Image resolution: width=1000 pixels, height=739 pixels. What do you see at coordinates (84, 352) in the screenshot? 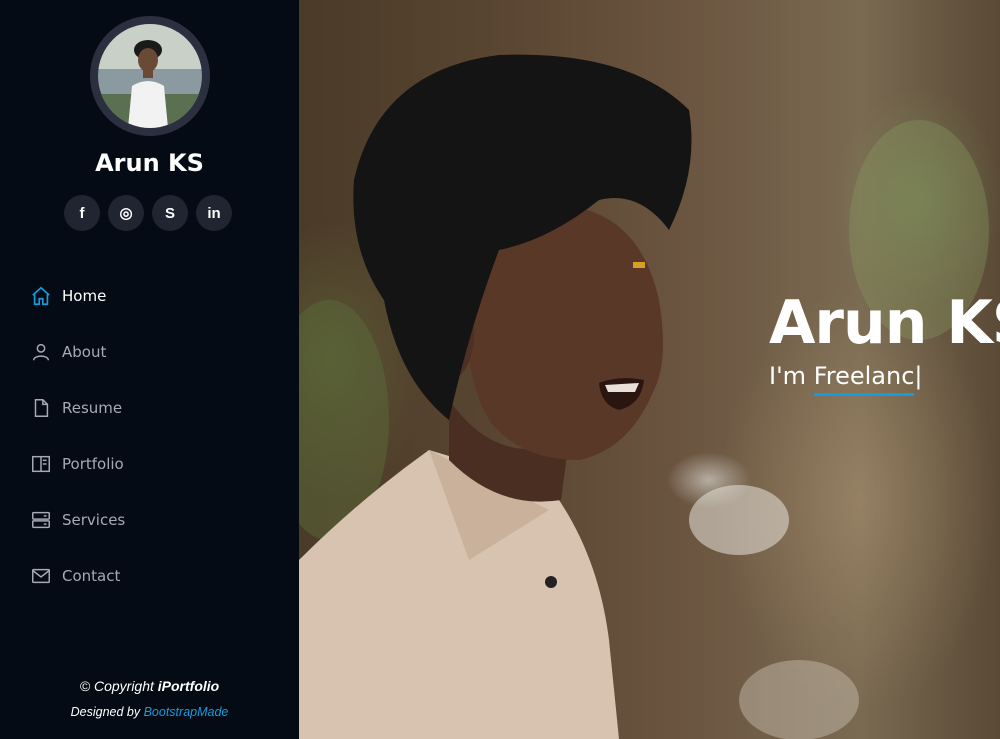
I see `nav-label-about: About` at bounding box center [84, 352].